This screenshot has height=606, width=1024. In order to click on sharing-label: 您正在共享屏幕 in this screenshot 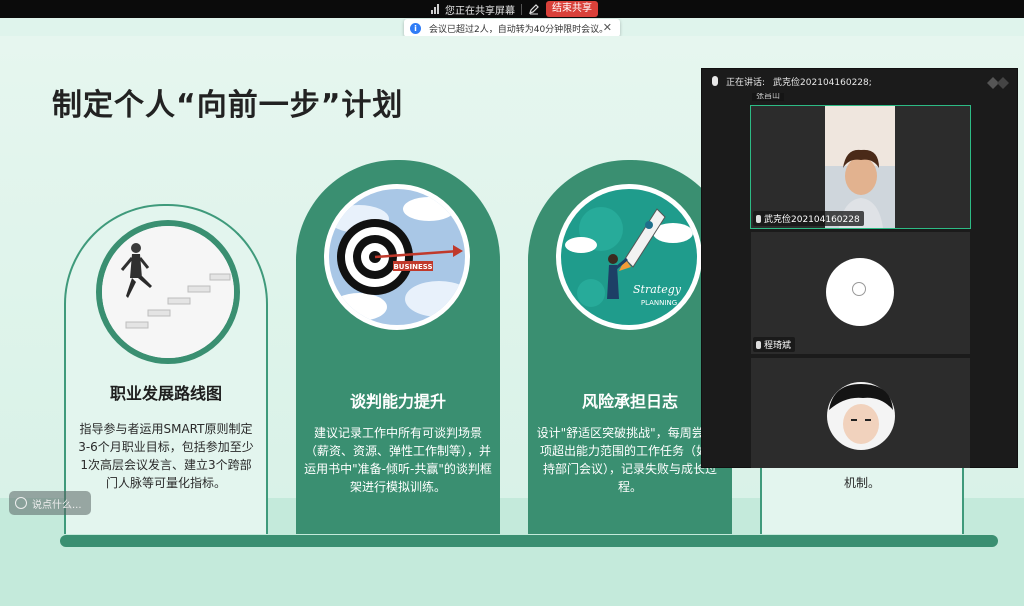, I will do `click(480, 11)`.